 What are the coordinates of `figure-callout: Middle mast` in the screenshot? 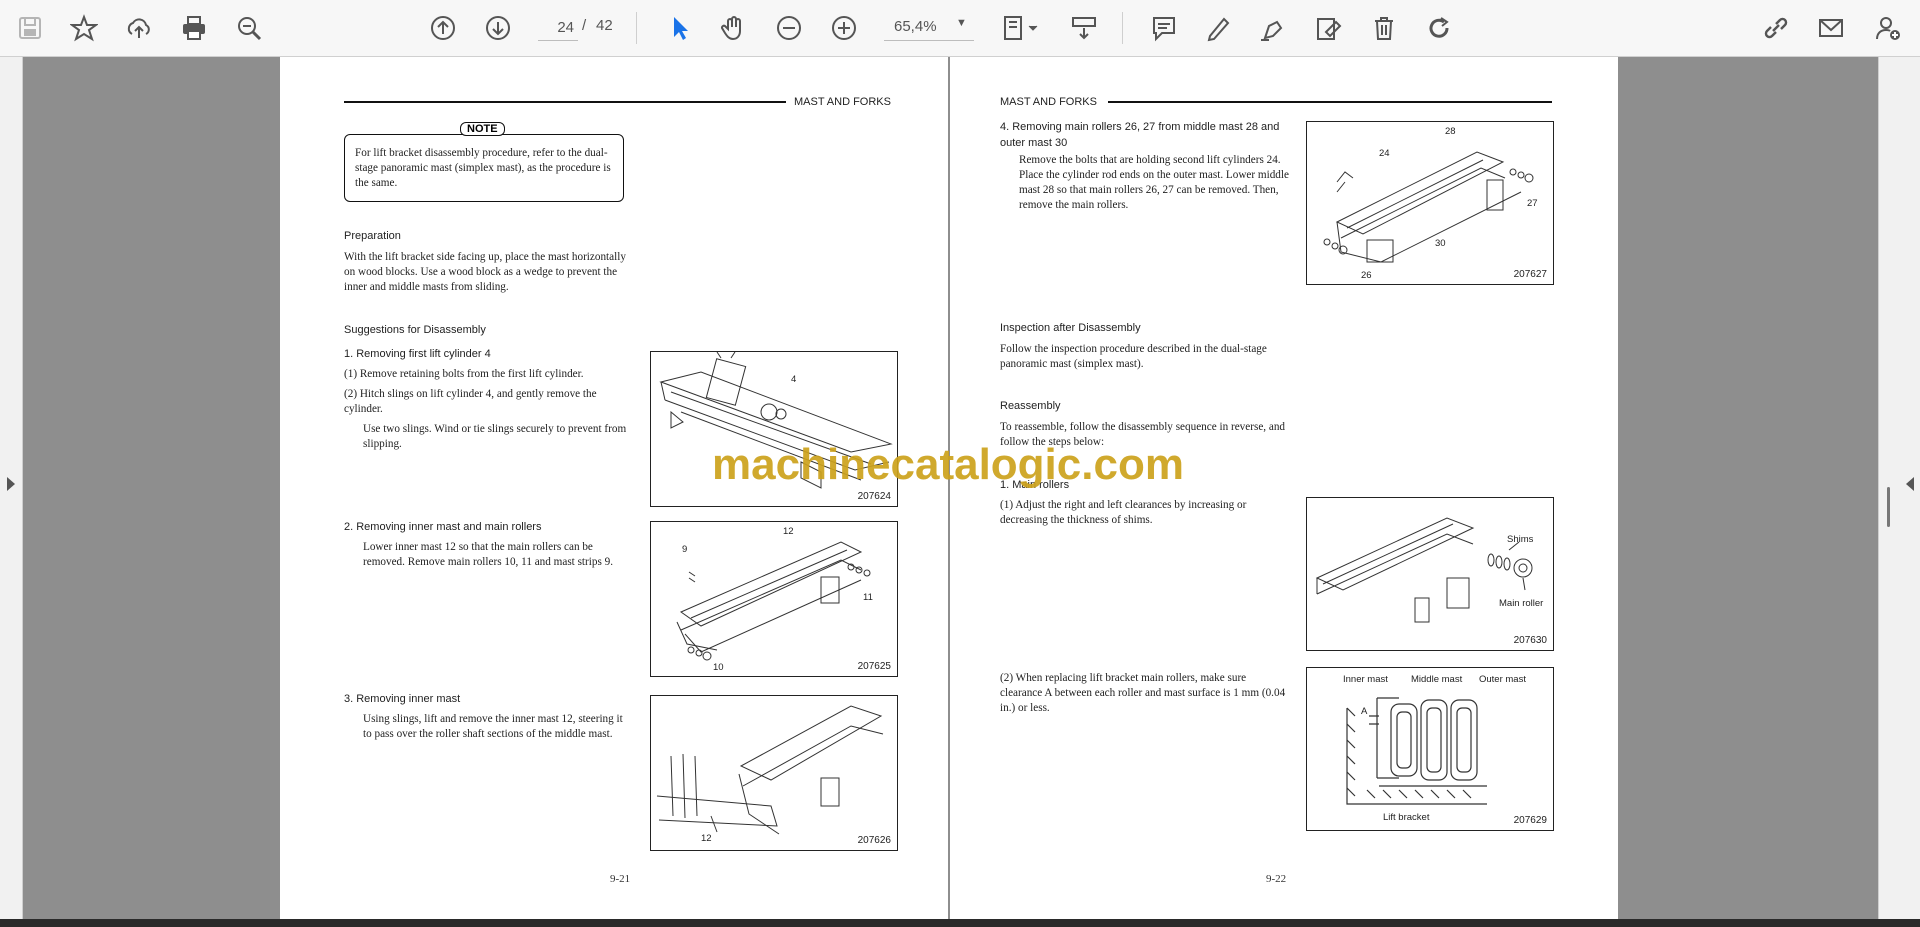 It's located at (1437, 679).